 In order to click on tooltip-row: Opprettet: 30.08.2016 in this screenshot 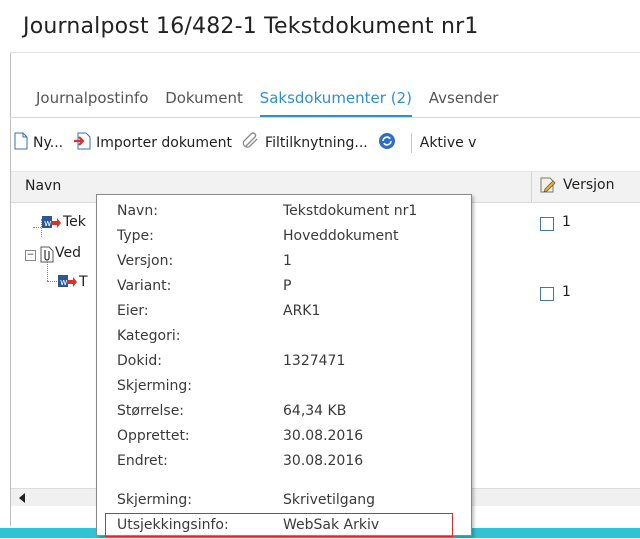, I will do `click(284, 439)`.